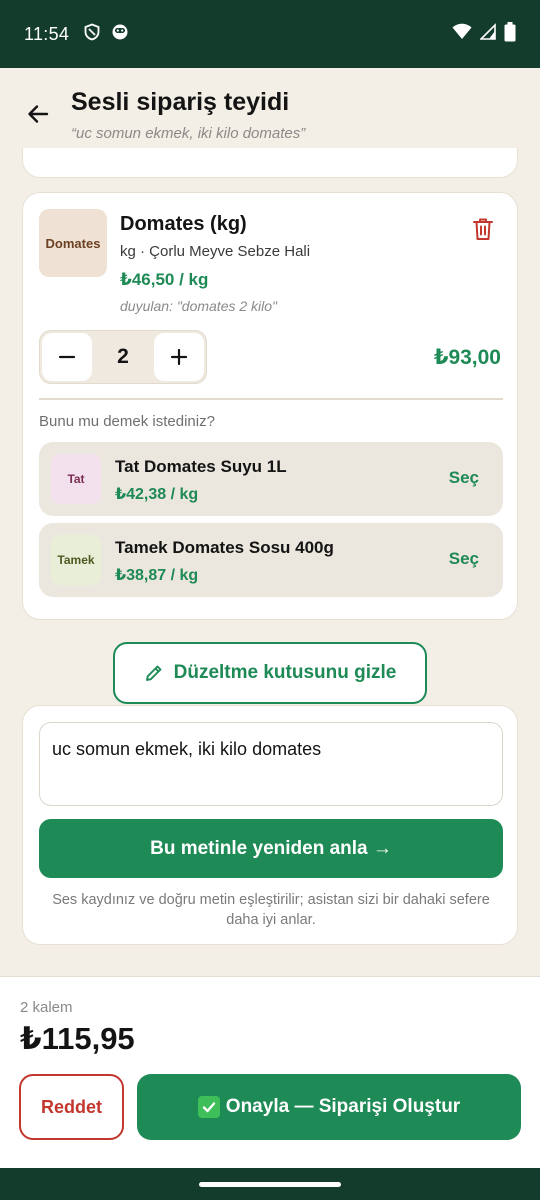 The height and width of the screenshot is (1200, 540). Describe the element at coordinates (183, 224) in the screenshot. I see `product-name: Domates (kg)` at that location.